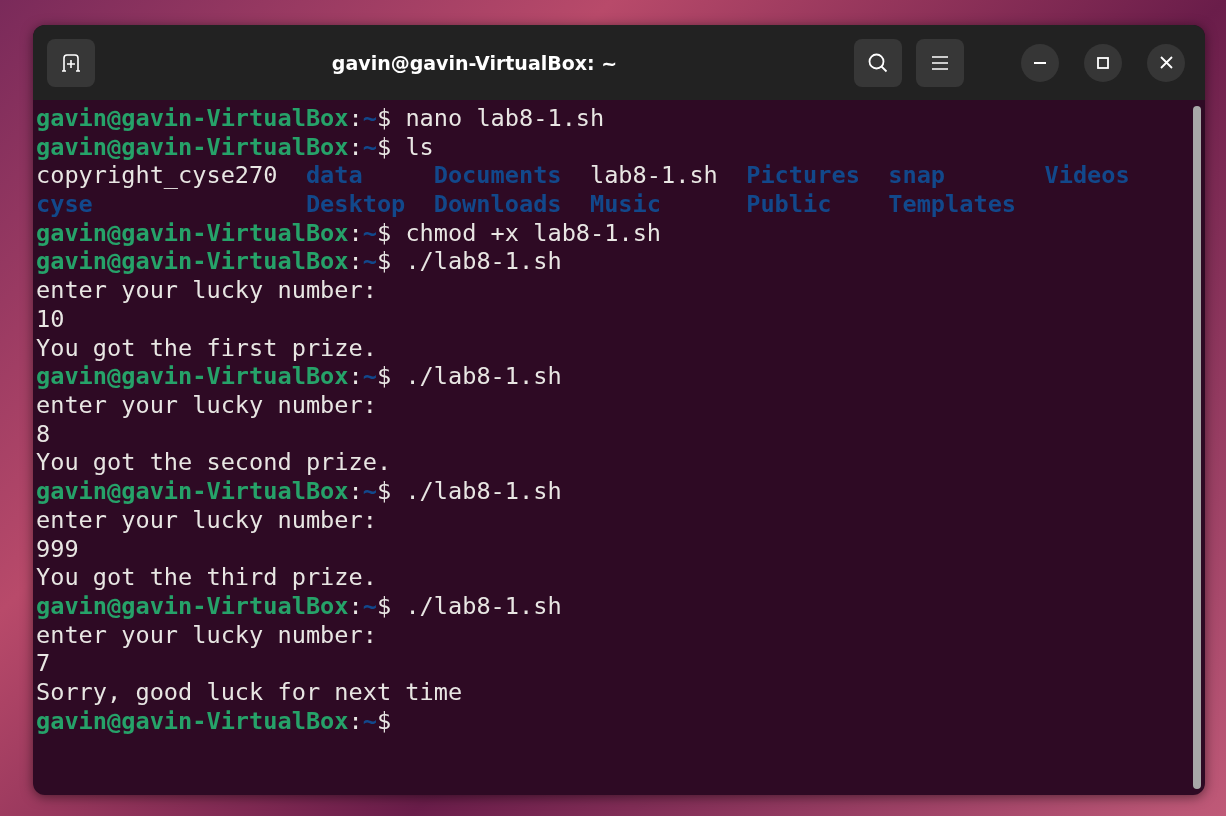  What do you see at coordinates (207, 577) in the screenshot?
I see `output-line: You got the third prize.` at bounding box center [207, 577].